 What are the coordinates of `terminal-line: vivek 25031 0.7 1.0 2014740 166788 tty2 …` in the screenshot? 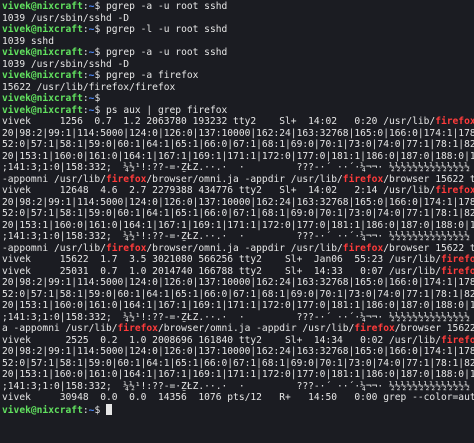 It's located at (238, 272).